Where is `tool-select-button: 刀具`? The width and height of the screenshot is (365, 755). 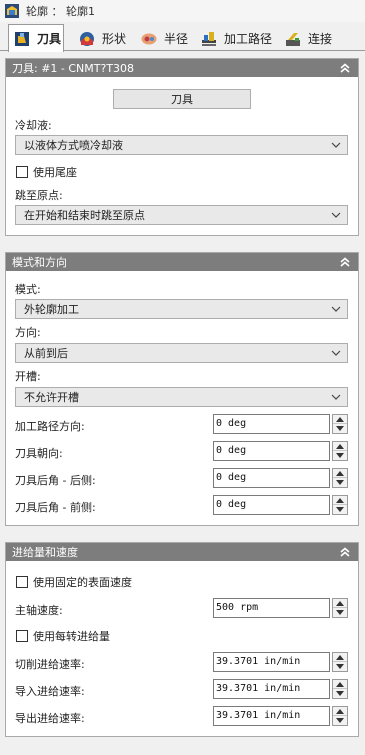
tool-select-button: 刀具 is located at coordinates (182, 99).